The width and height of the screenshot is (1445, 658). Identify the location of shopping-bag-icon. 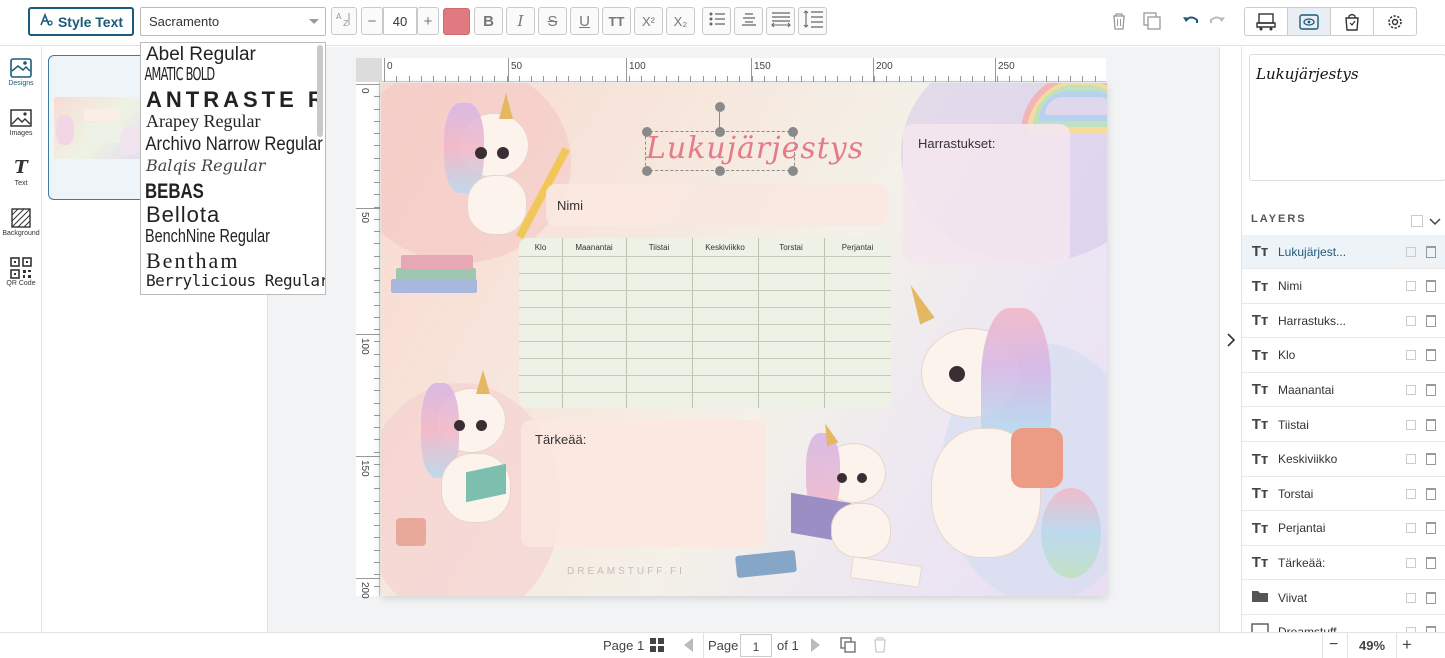
(1352, 21).